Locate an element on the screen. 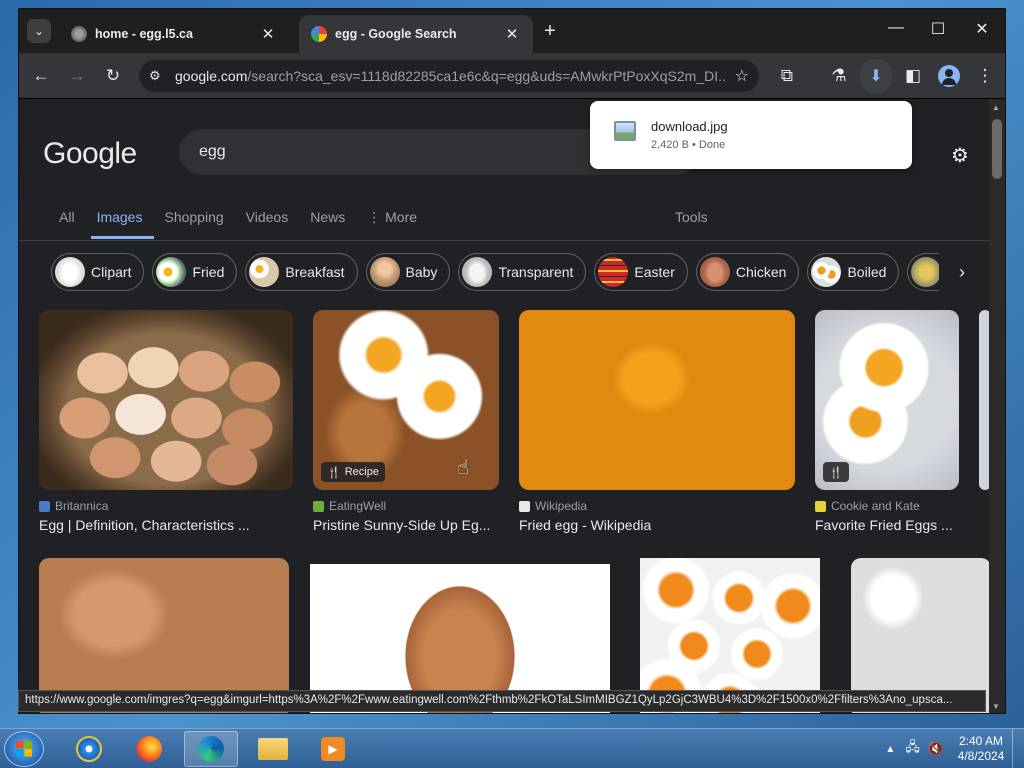  download-icon: ⬇ is located at coordinates (876, 76).